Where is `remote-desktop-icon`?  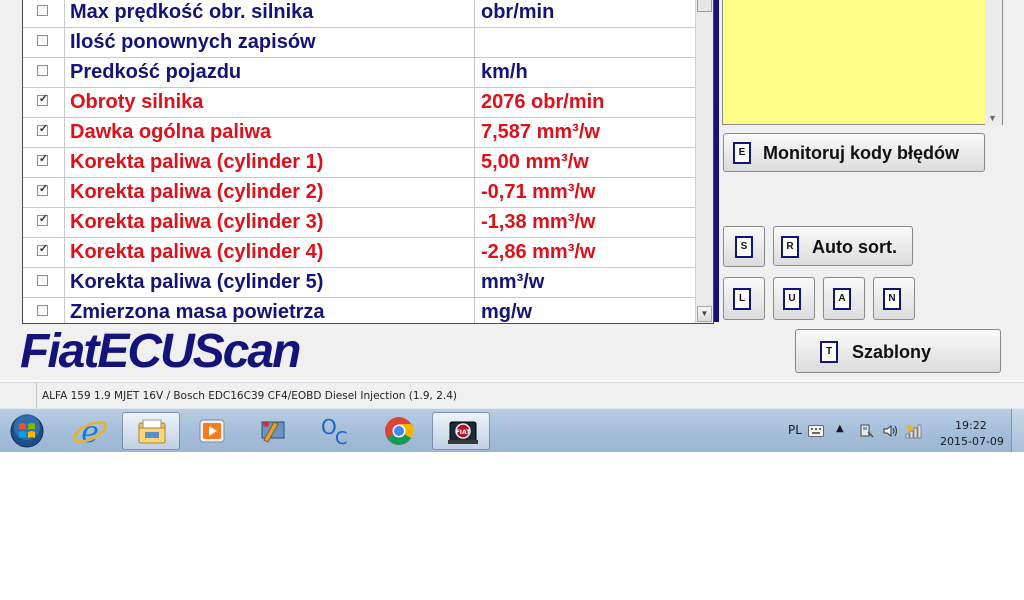 remote-desktop-icon is located at coordinates (273, 432).